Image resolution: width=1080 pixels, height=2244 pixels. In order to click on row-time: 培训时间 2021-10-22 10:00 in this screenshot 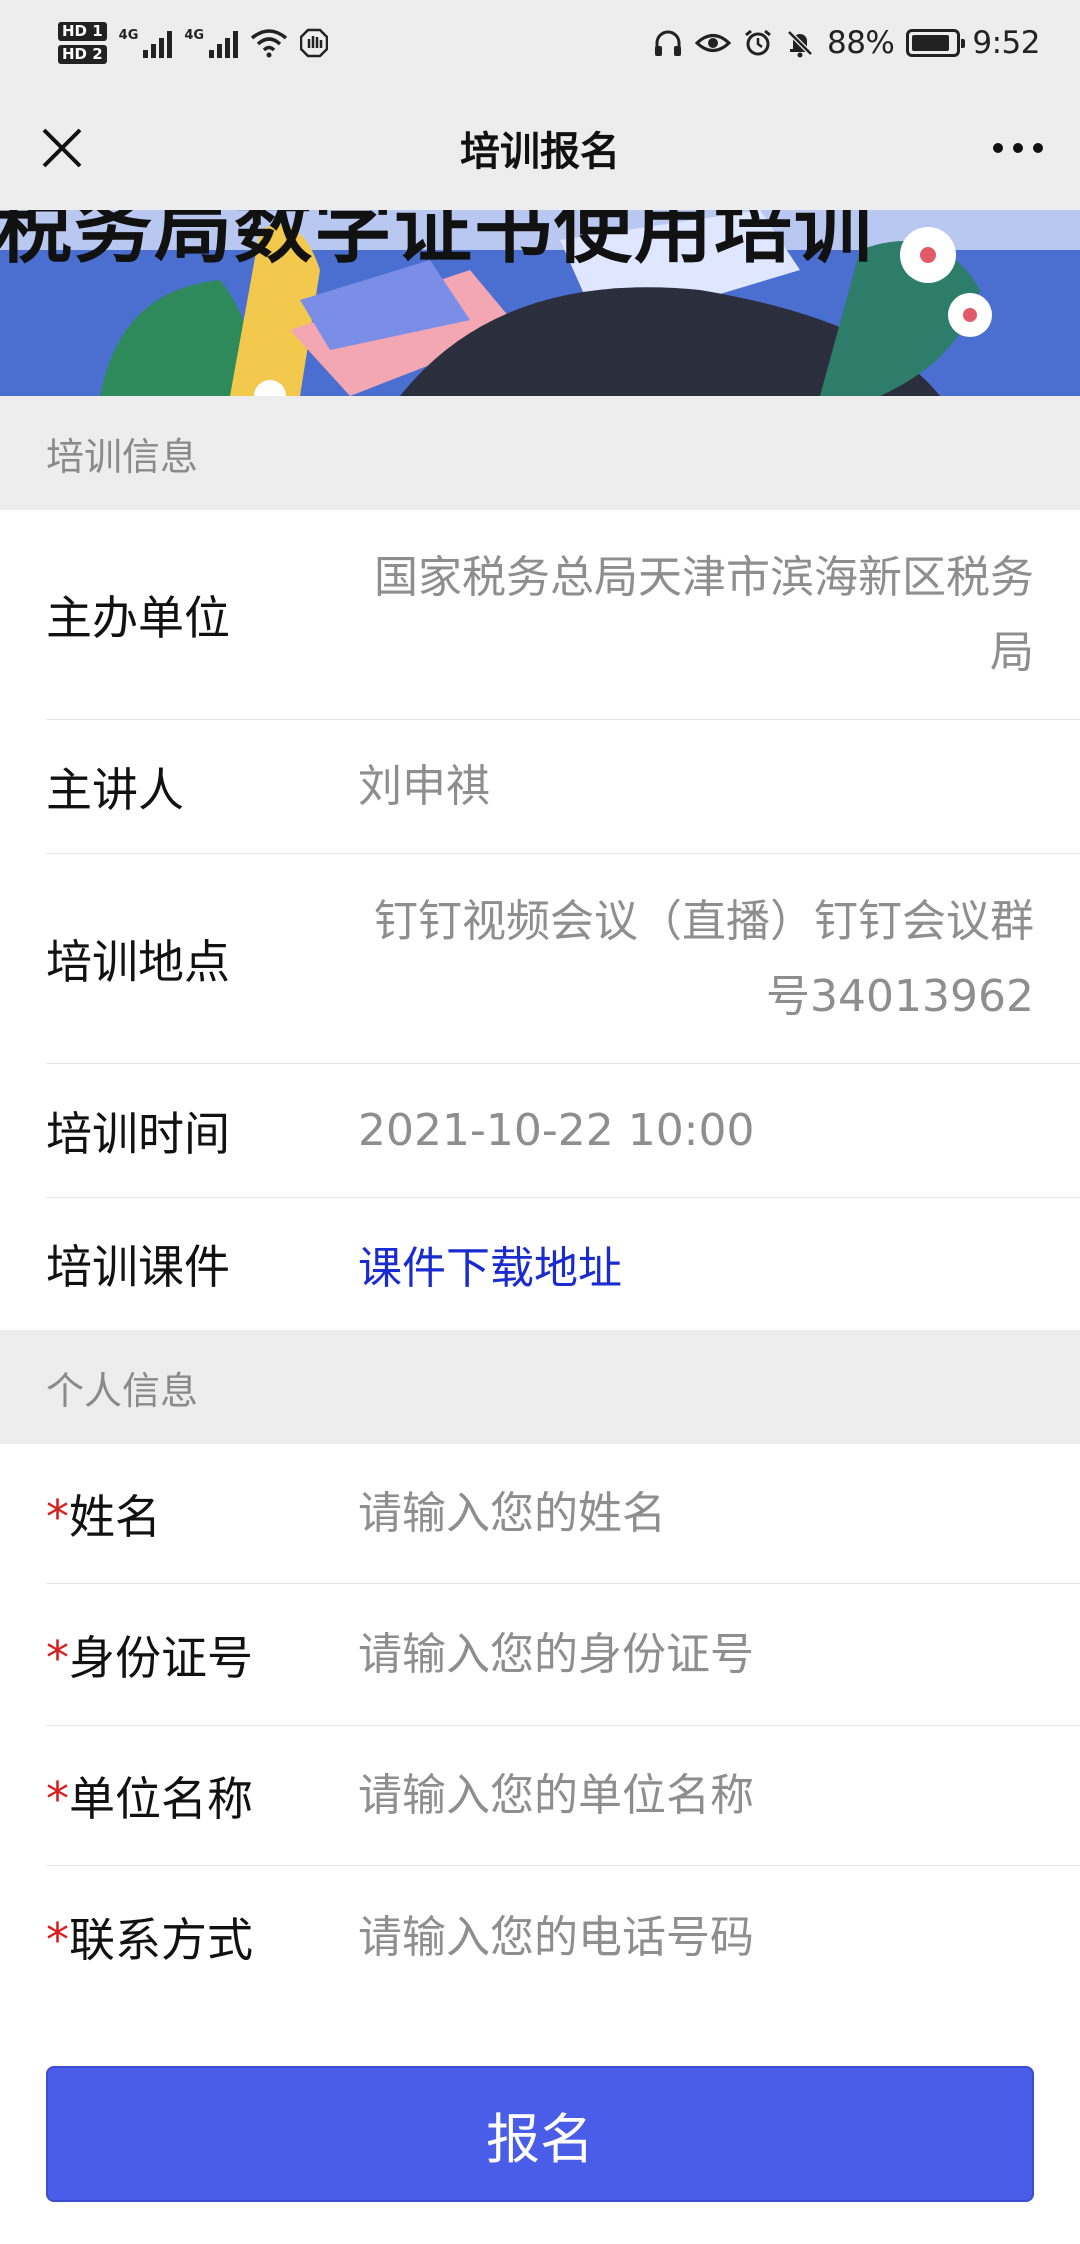, I will do `click(563, 1131)`.